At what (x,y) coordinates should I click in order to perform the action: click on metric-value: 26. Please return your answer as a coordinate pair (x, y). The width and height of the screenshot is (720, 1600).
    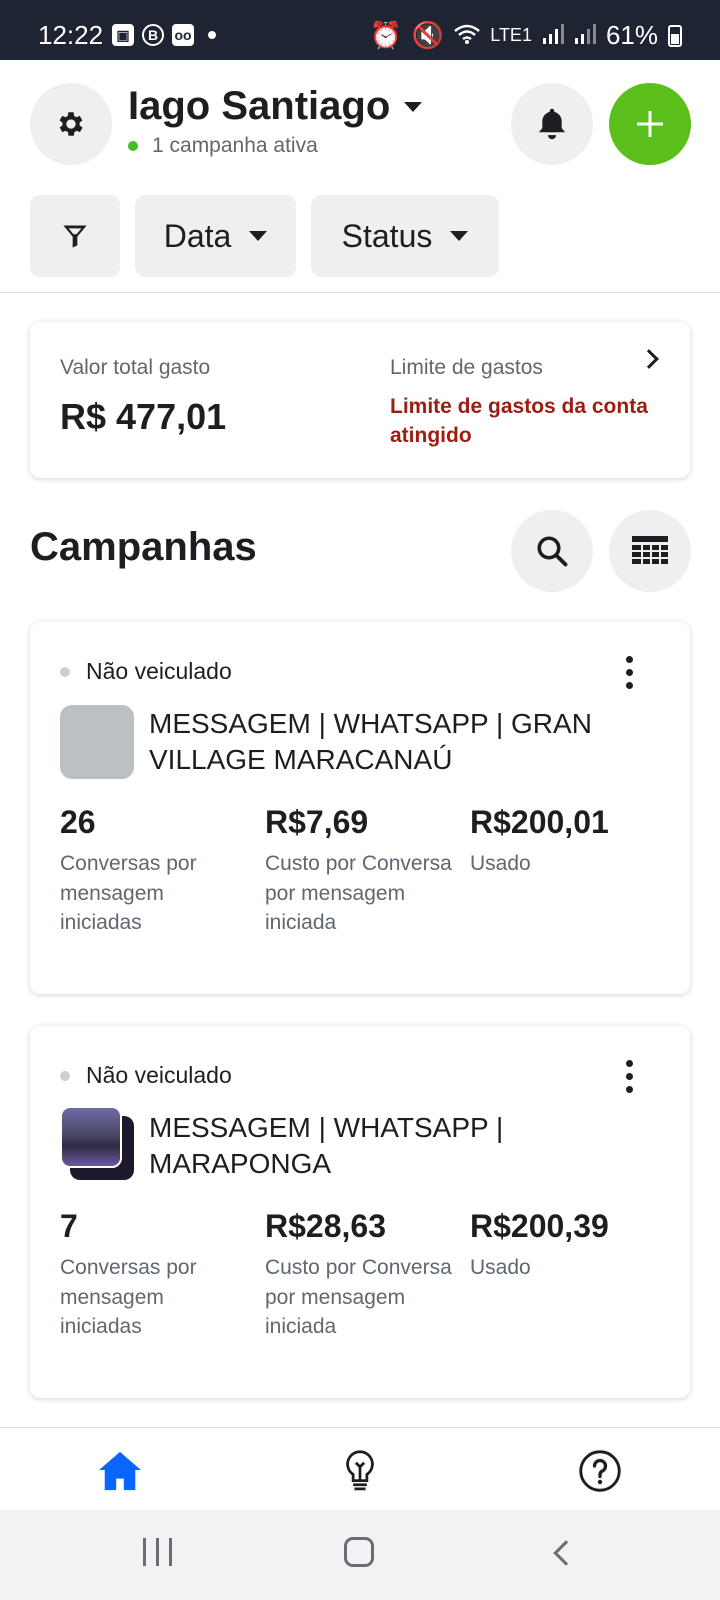
    Looking at the image, I should click on (78, 822).